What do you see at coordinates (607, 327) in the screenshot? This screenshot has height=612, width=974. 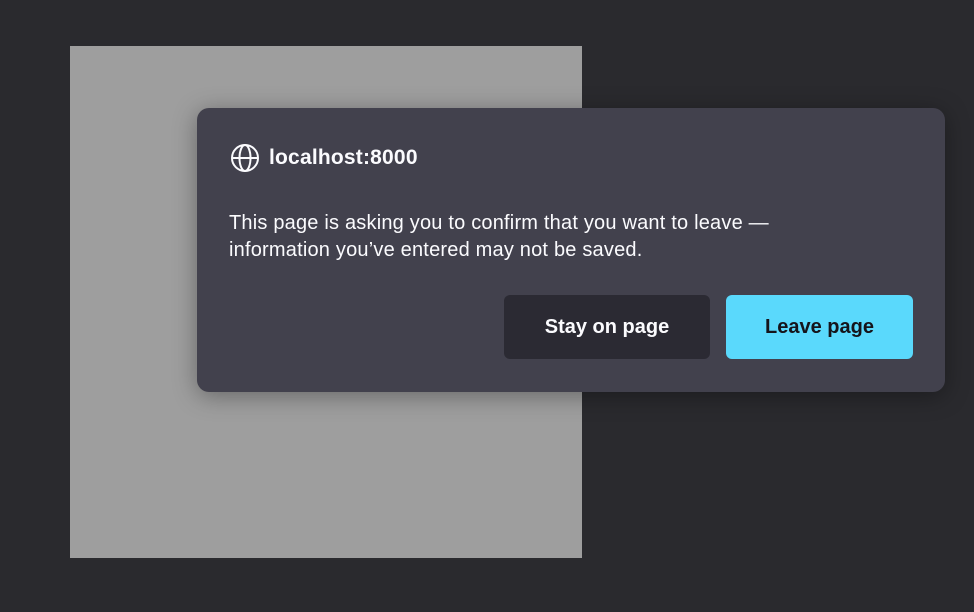 I see `stay-on-page-button: Stay on page` at bounding box center [607, 327].